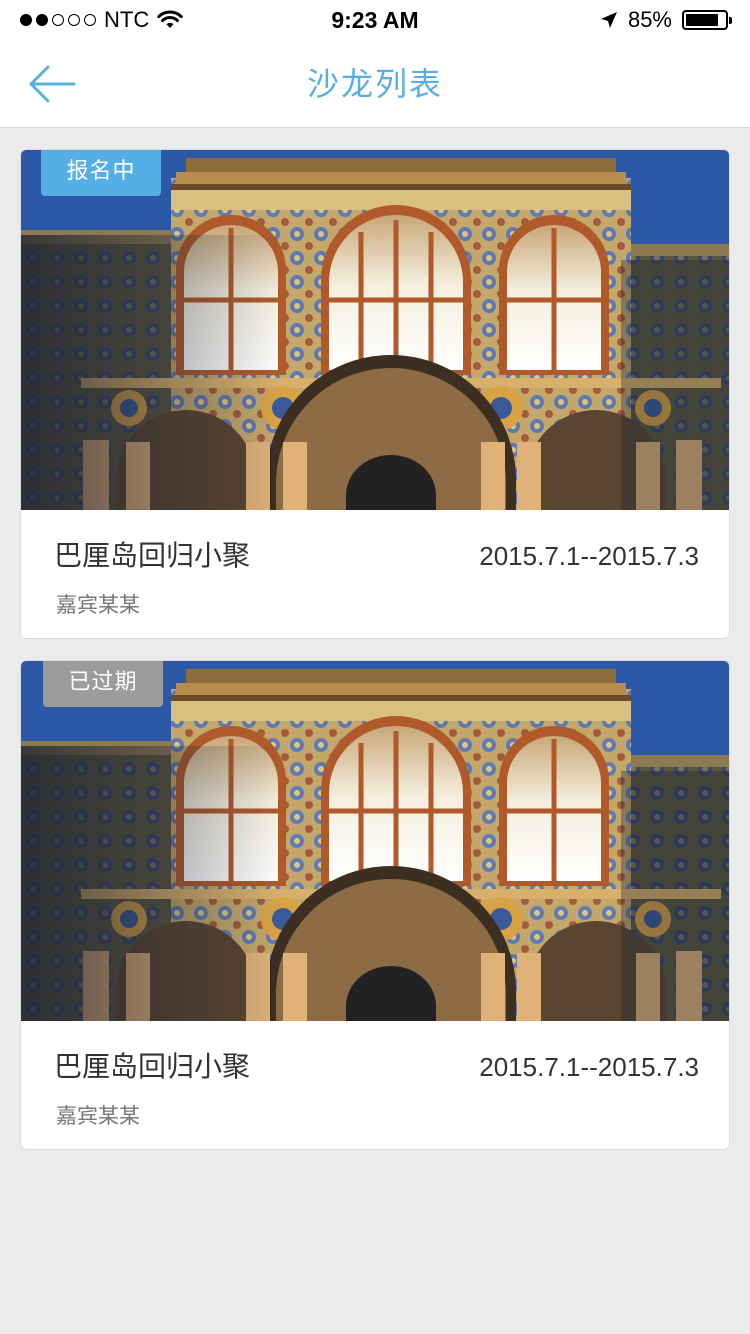 The width and height of the screenshot is (750, 1334). What do you see at coordinates (702, 20) in the screenshot?
I see `battery-level` at bounding box center [702, 20].